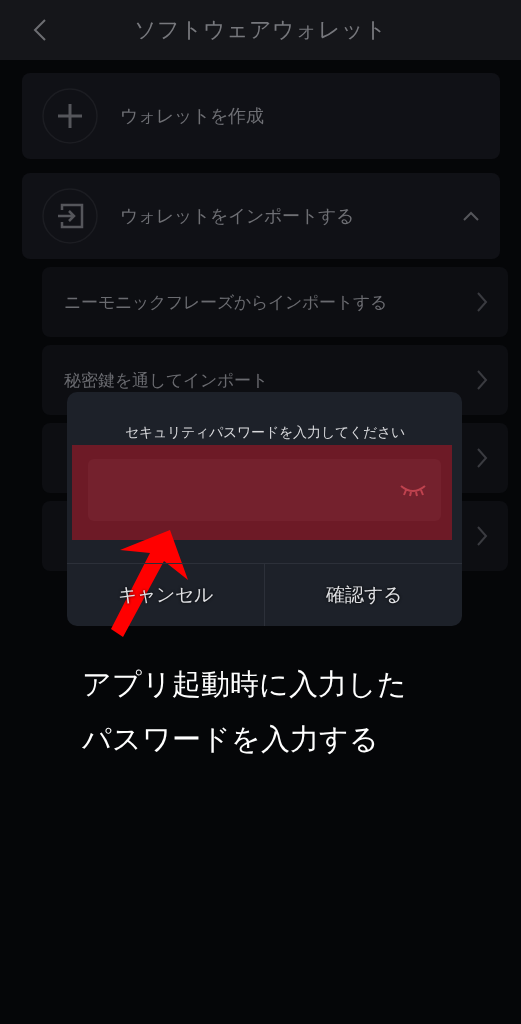  I want to click on eye-closed-icon, so click(413, 490).